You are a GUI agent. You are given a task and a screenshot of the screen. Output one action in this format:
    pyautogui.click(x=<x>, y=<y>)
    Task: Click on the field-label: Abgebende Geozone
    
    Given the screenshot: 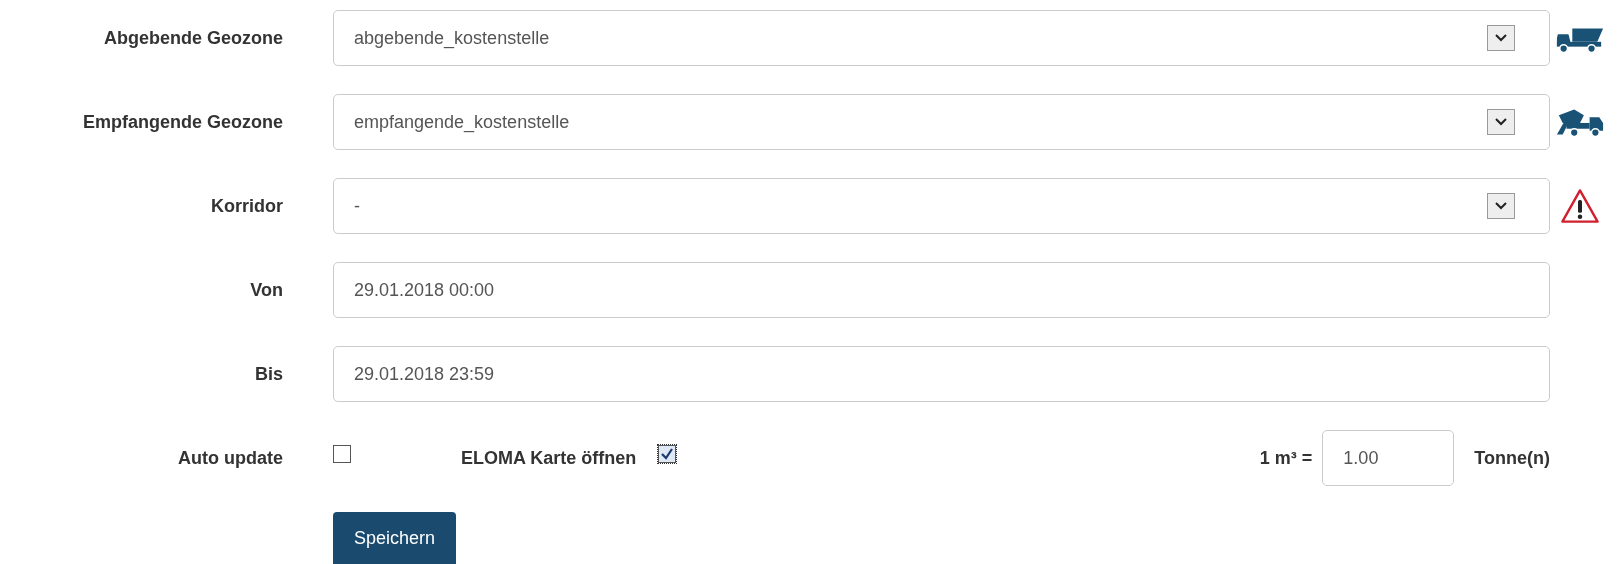 What is the action you would take?
    pyautogui.click(x=193, y=38)
    